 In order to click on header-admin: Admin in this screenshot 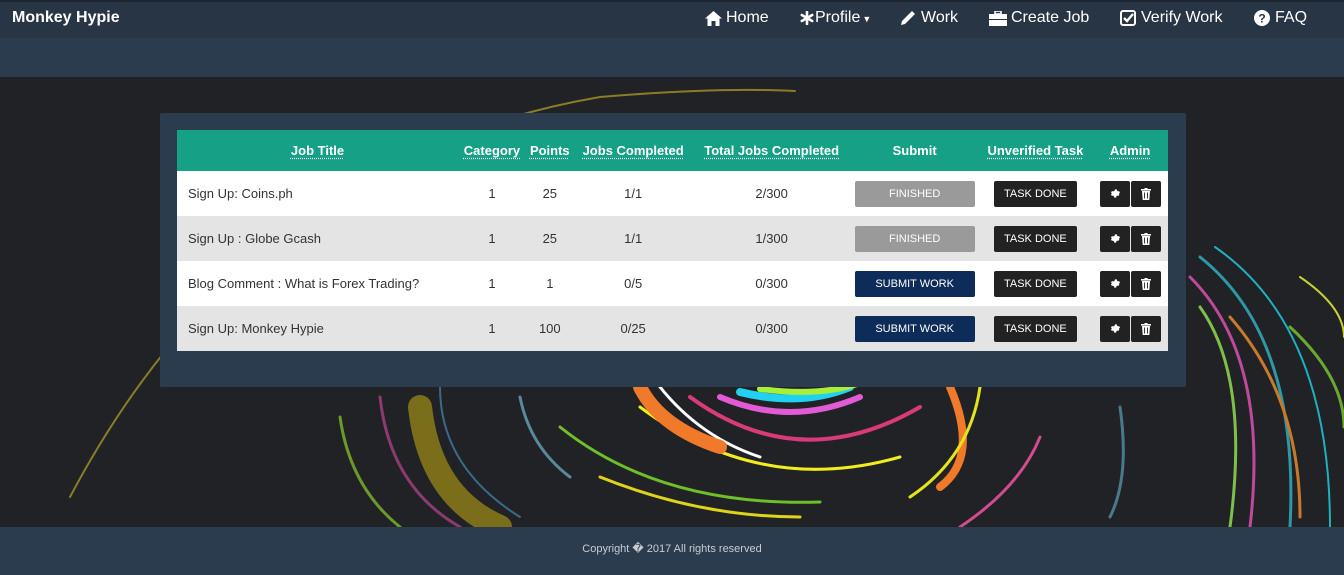, I will do `click(1130, 150)`.